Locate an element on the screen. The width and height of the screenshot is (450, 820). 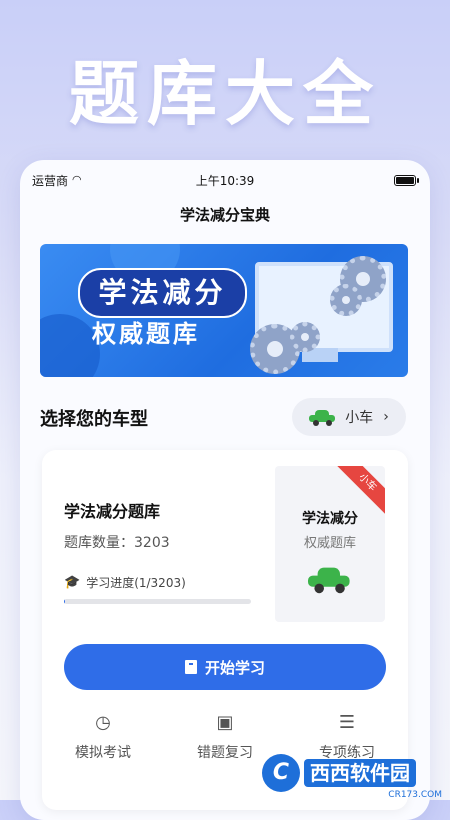
battery-icon is located at coordinates (406, 180).